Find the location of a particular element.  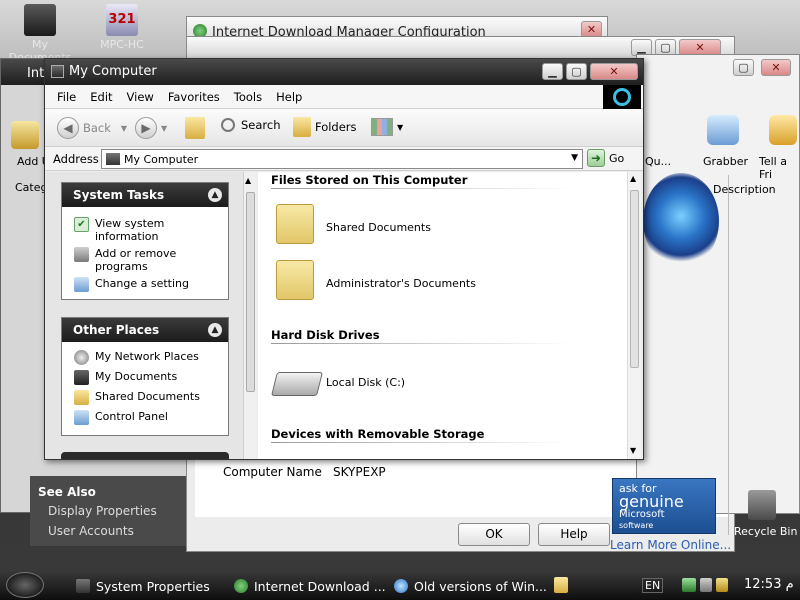

task-pane-scrollbar-thumb is located at coordinates (250, 292).